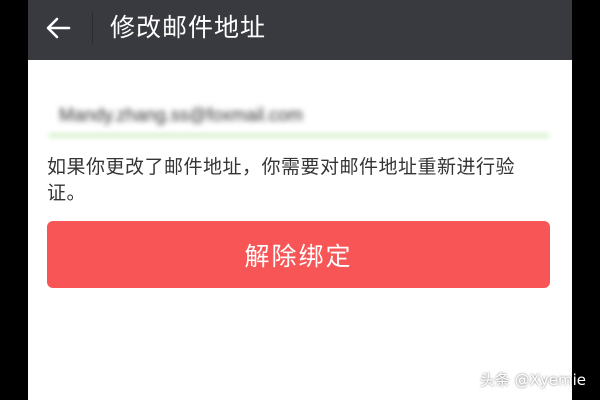 The height and width of the screenshot is (400, 600). What do you see at coordinates (298, 254) in the screenshot?
I see `unbind-button: 解除绑定` at bounding box center [298, 254].